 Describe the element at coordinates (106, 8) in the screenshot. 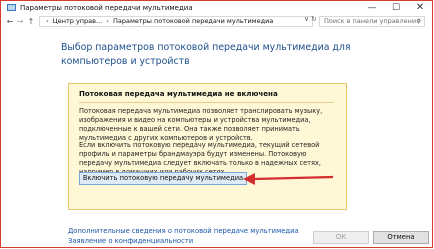

I see `window-title: Параметры потоковой передачи мультимедиа` at that location.